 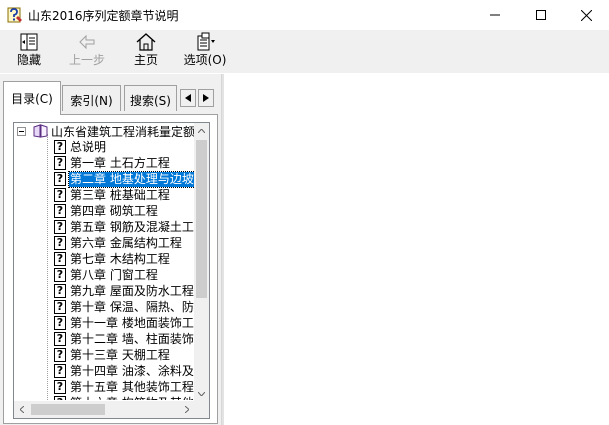 I want to click on scroll-up-button, so click(x=201, y=130).